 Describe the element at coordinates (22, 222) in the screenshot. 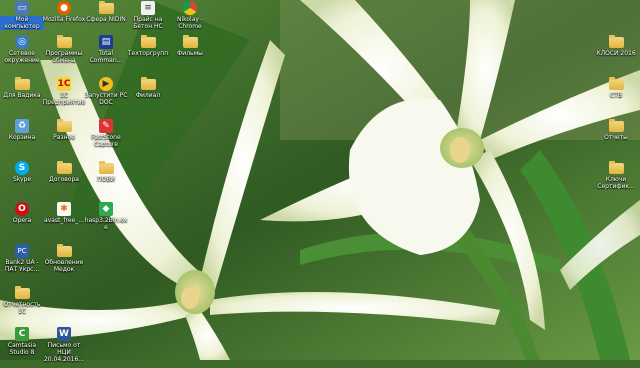

I see `desktop-icon-opera: O Opera` at that location.